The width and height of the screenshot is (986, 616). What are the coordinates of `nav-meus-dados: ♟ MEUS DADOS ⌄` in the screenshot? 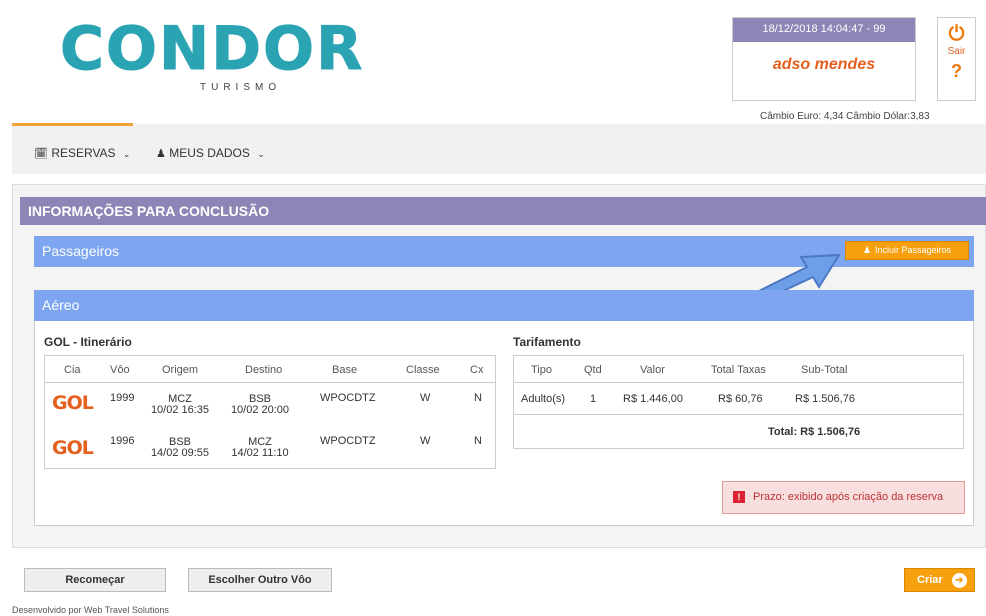 It's located at (210, 153).